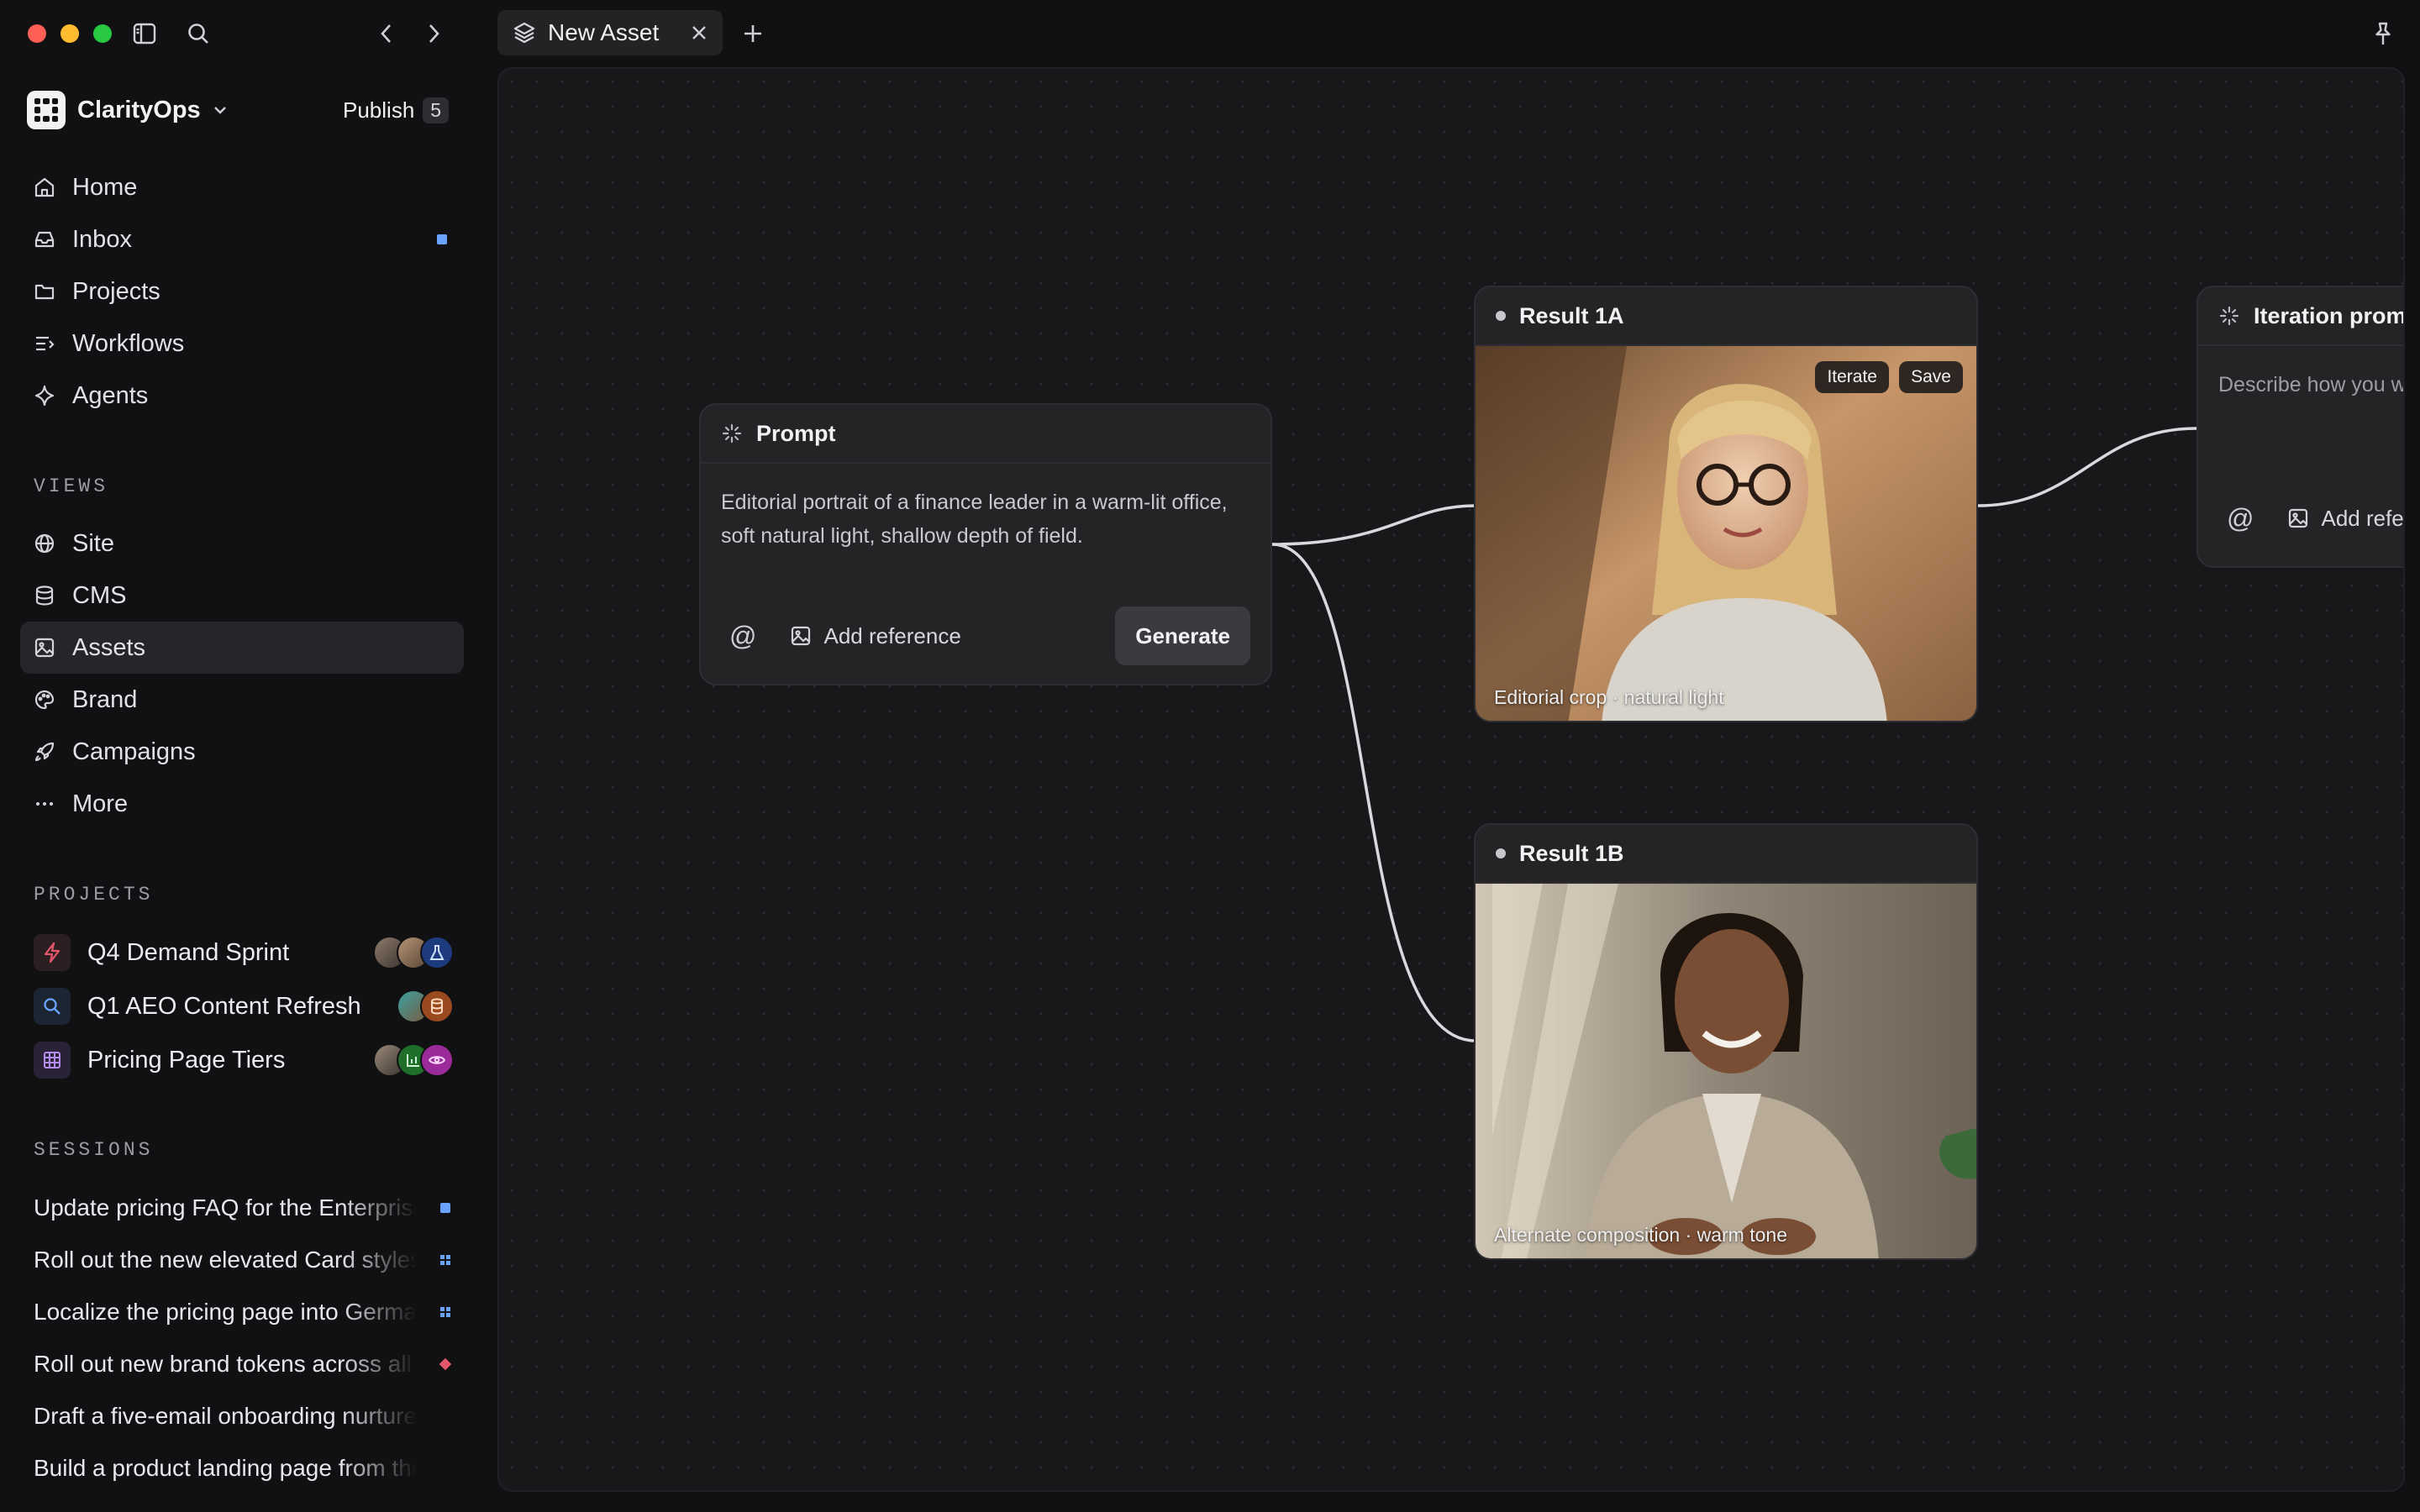  What do you see at coordinates (44, 752) in the screenshot?
I see `rocket-icon` at bounding box center [44, 752].